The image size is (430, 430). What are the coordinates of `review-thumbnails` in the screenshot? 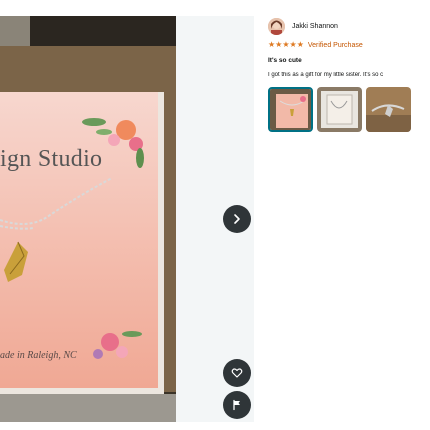 It's located at (349, 109).